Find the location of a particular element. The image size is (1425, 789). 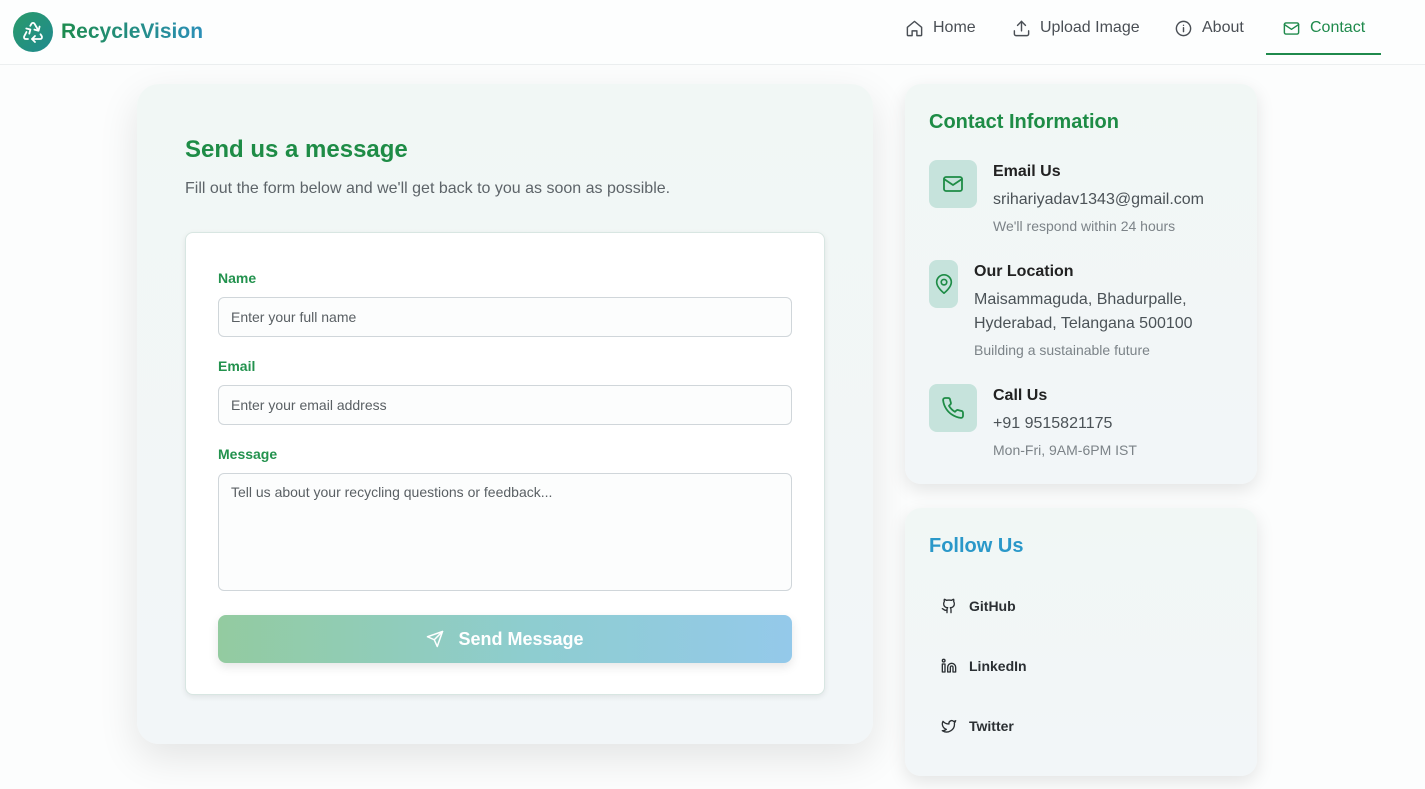

nav-home-label: Home is located at coordinates (954, 27).